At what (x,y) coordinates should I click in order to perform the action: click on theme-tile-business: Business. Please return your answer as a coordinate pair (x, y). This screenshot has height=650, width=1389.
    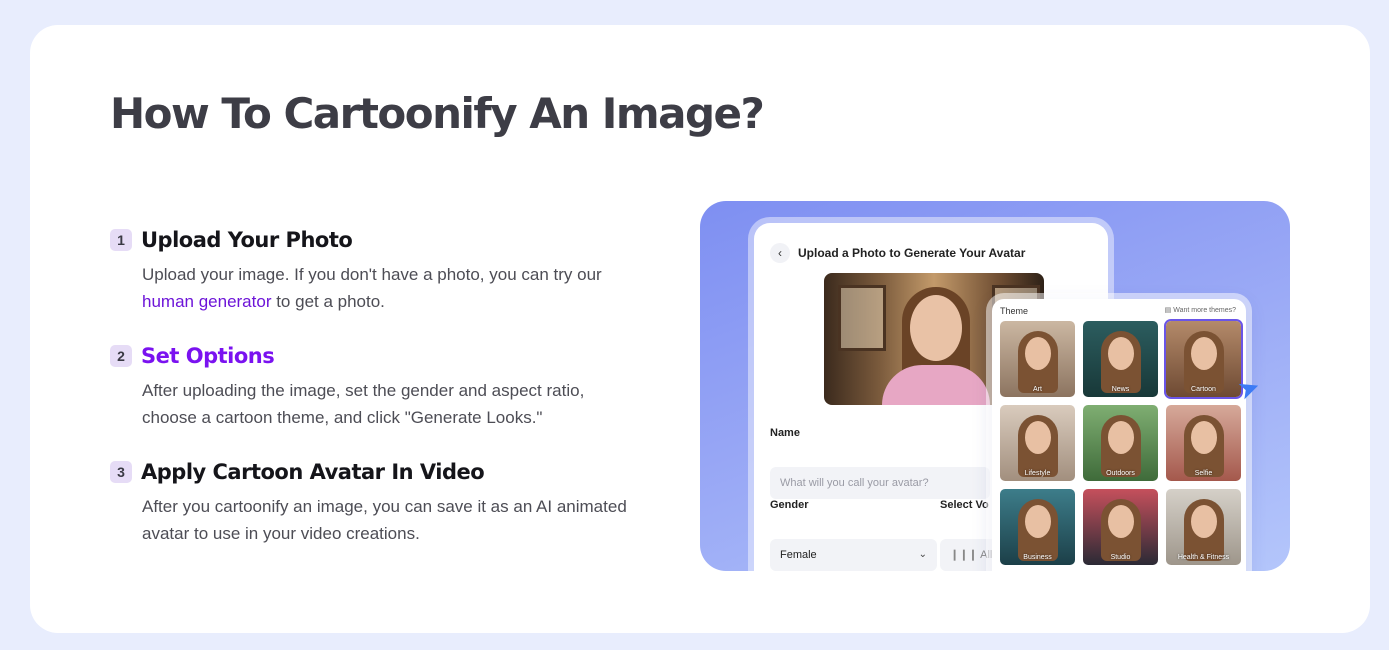
    Looking at the image, I should click on (1037, 527).